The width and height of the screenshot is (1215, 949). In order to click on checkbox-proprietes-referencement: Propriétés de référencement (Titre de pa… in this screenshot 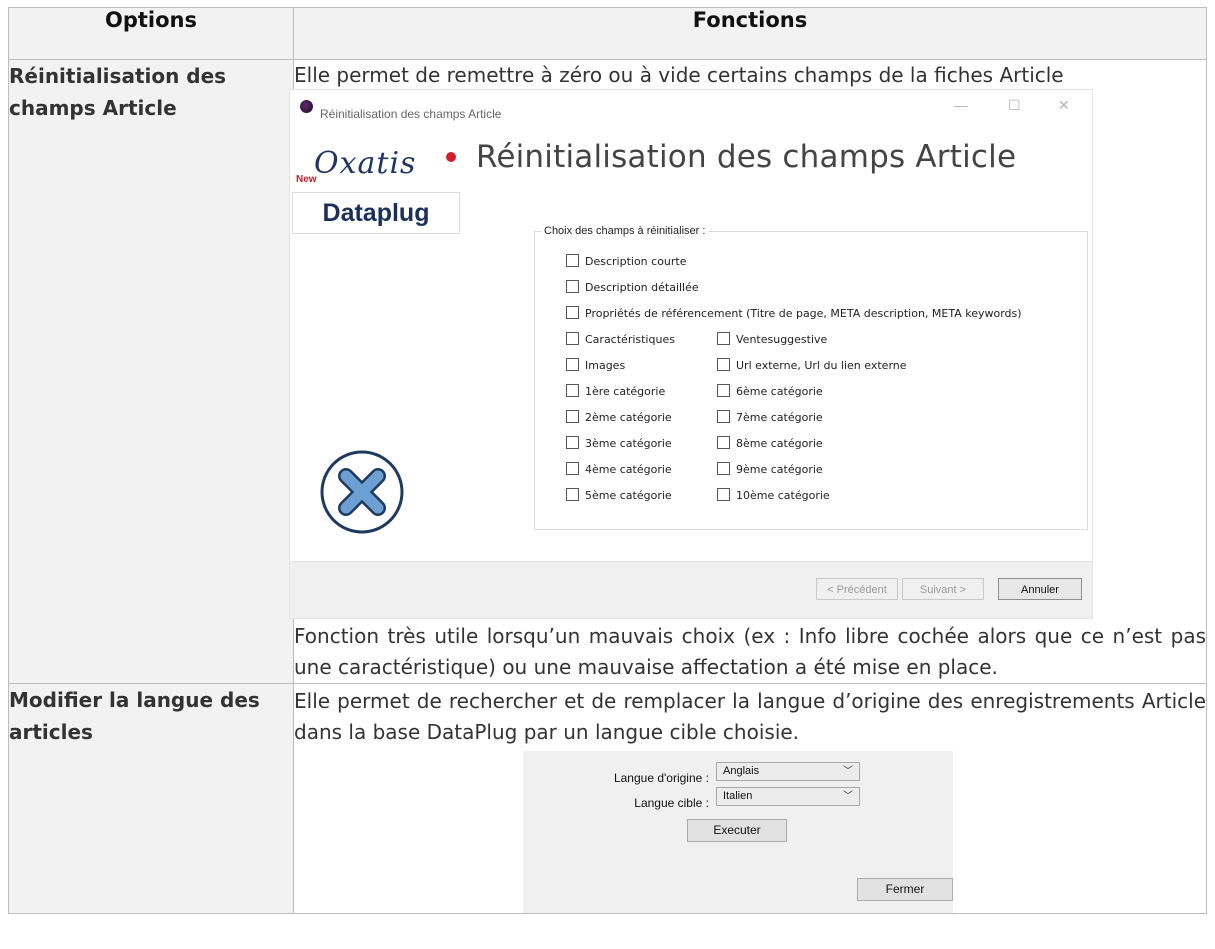, I will do `click(794, 313)`.